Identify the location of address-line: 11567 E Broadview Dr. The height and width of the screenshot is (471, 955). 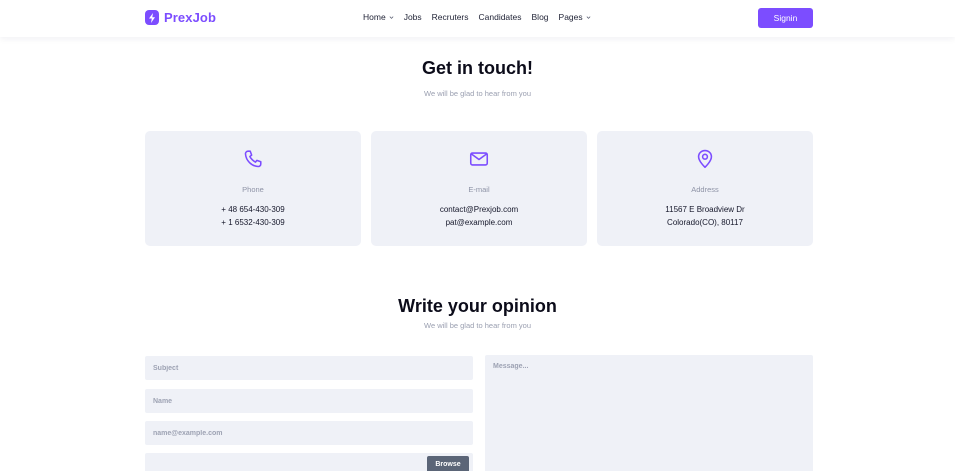
(705, 209).